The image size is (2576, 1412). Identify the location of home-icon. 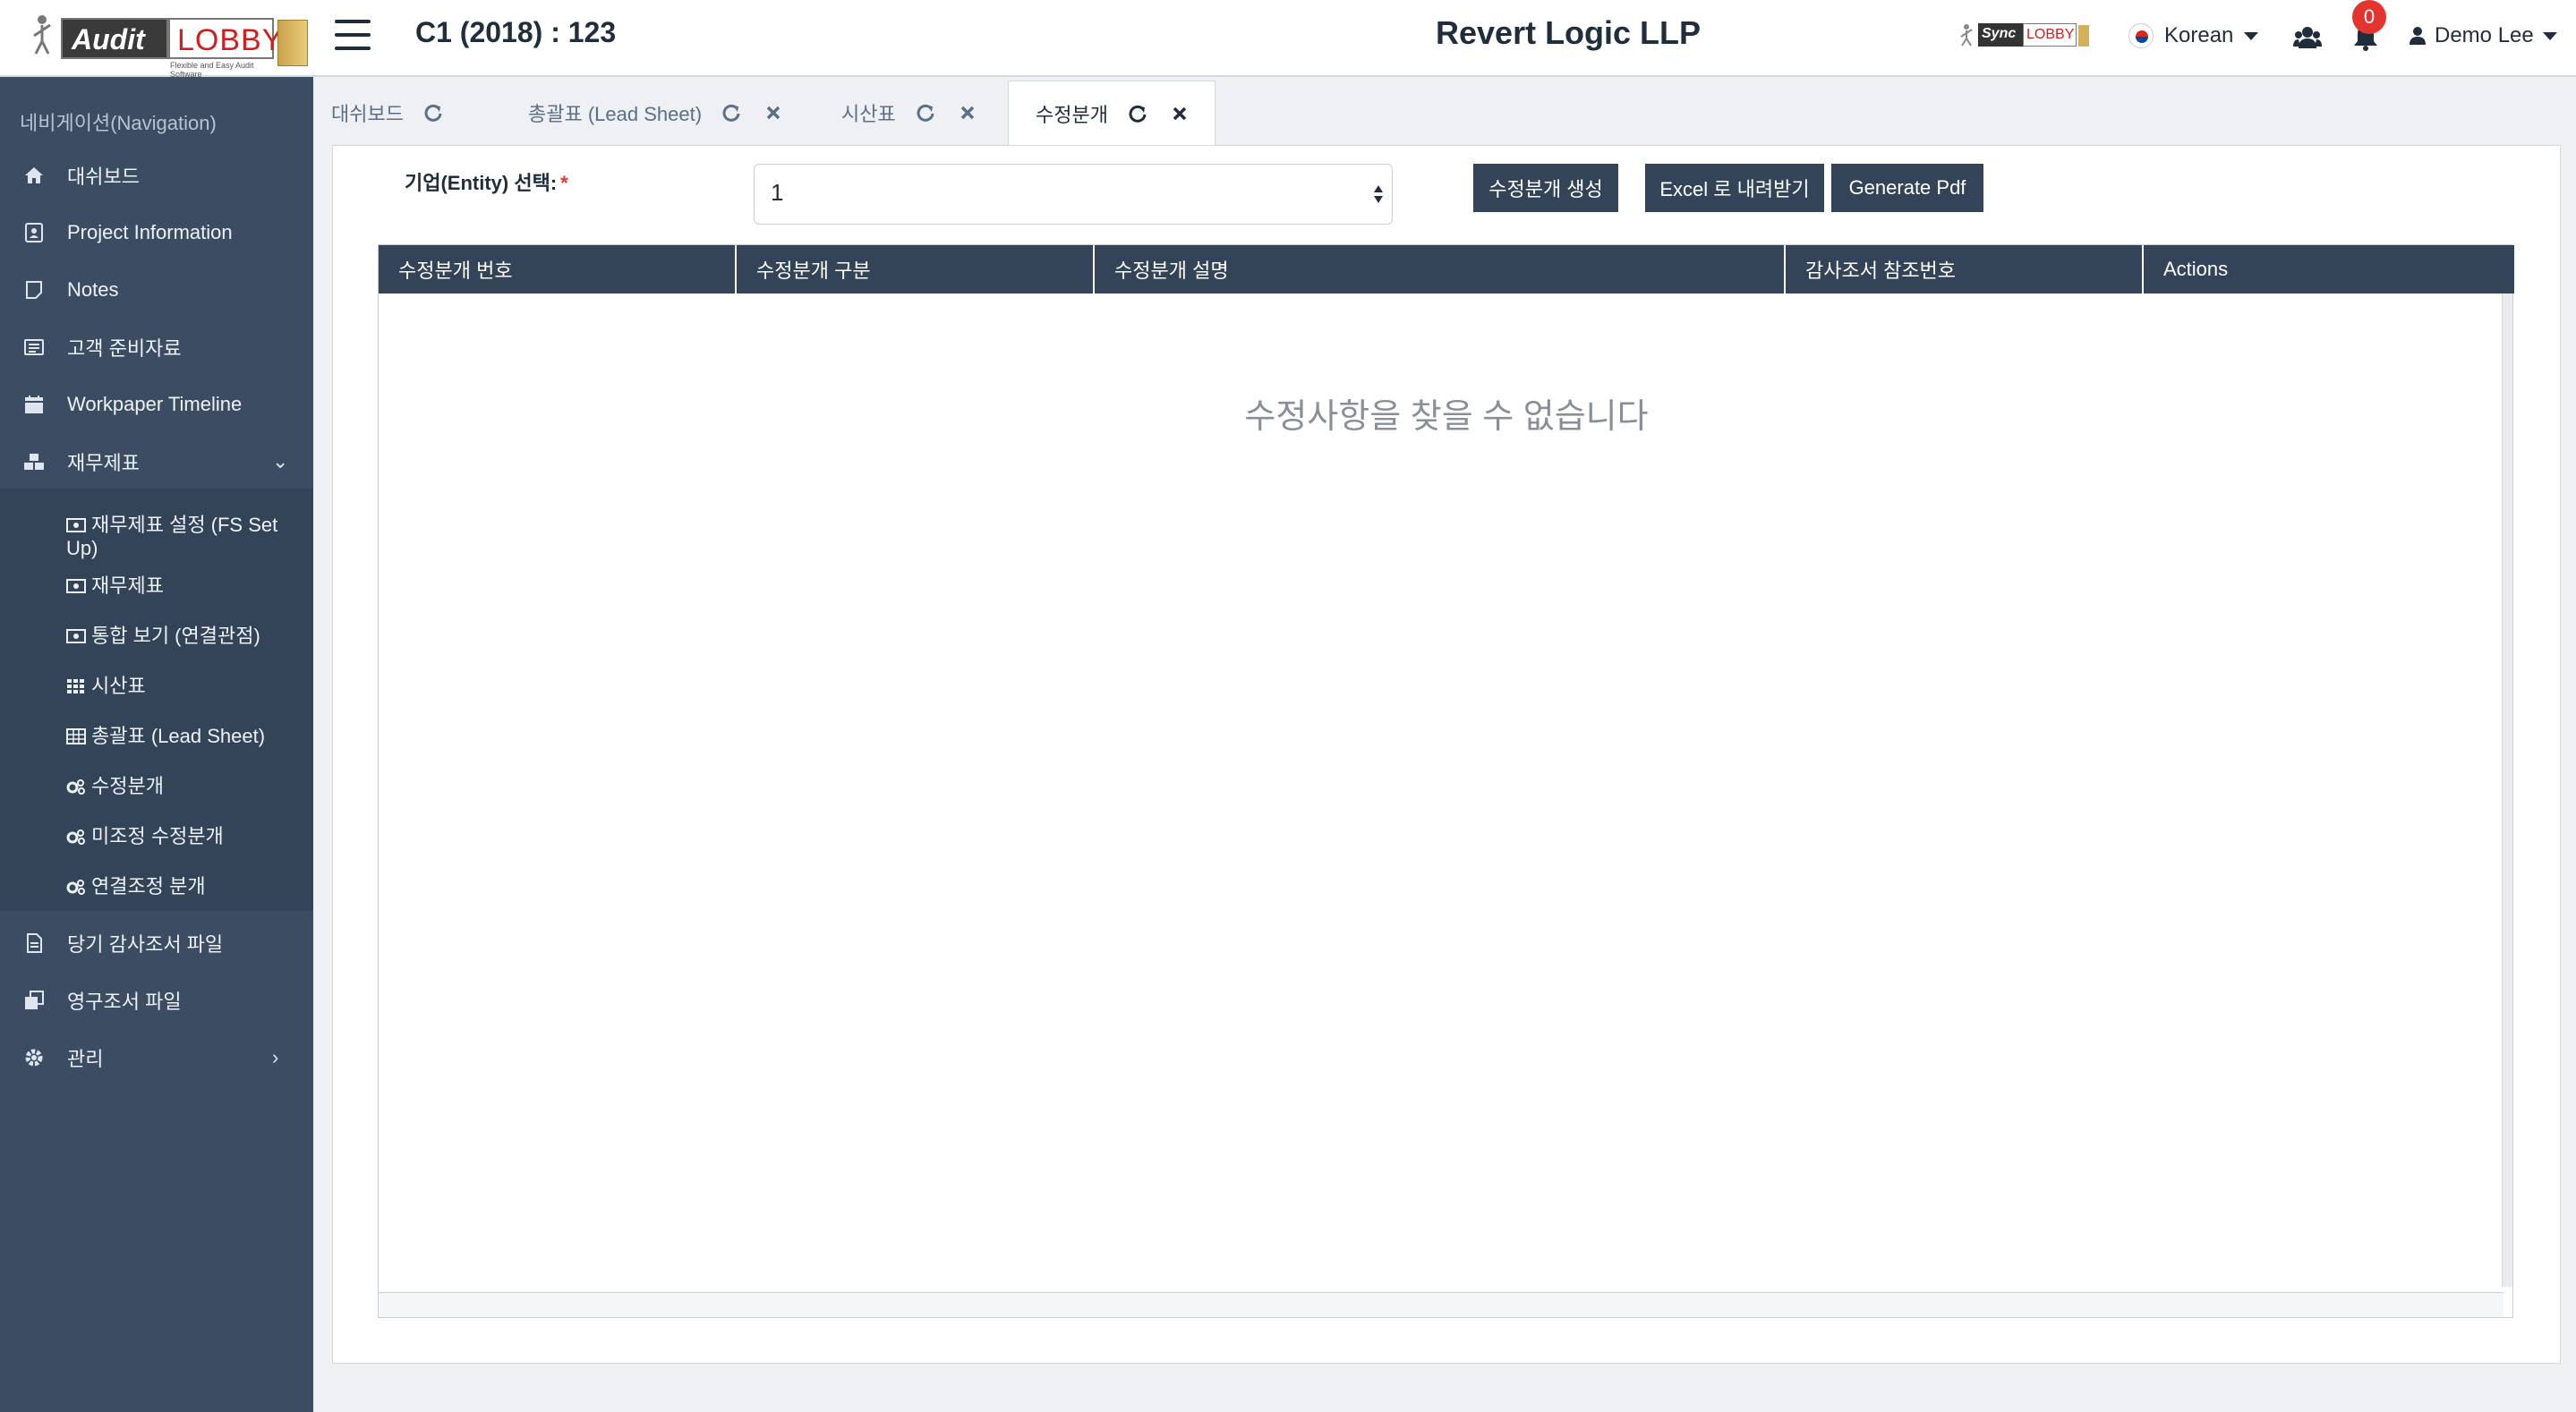
(34, 175).